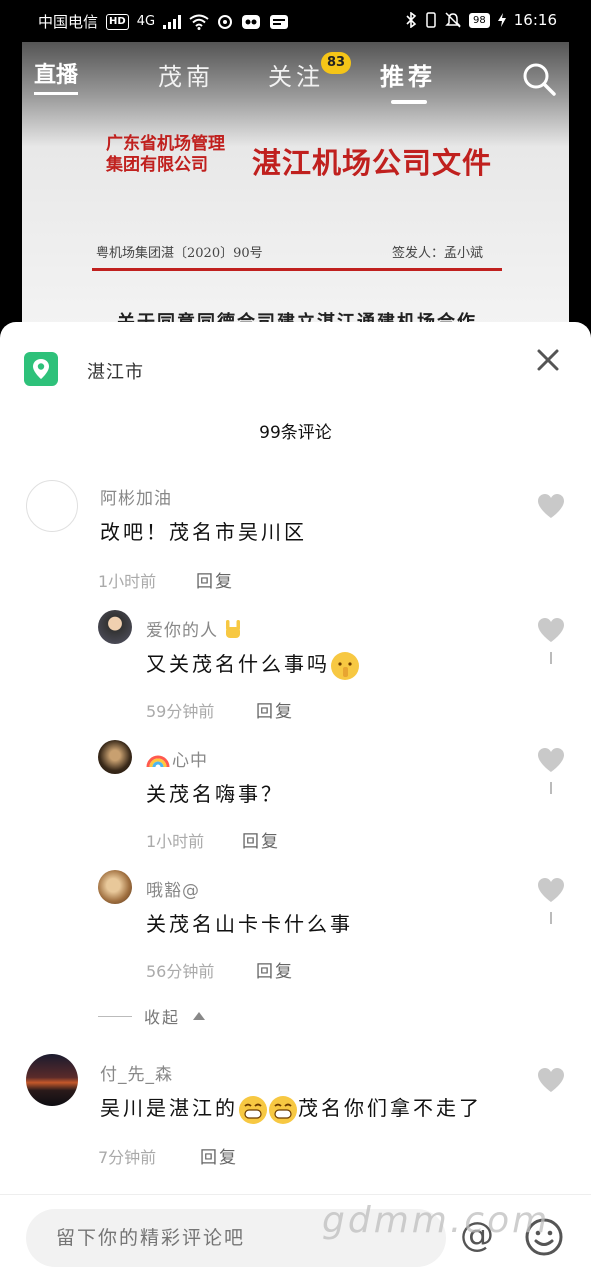  What do you see at coordinates (173, 888) in the screenshot?
I see `comment-username: 哦豁@` at bounding box center [173, 888].